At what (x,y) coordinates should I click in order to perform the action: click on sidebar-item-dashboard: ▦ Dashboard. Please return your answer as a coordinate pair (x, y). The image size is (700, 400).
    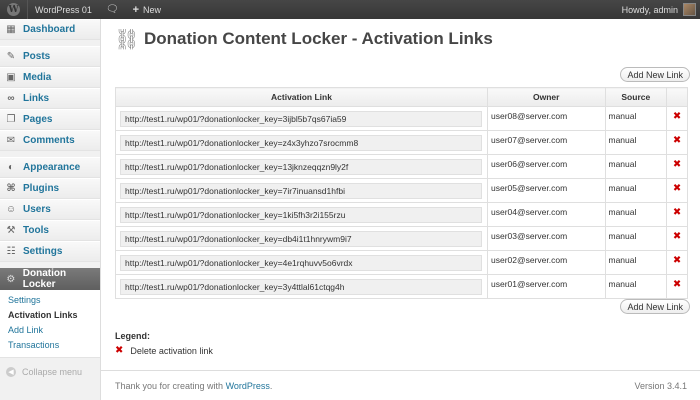
    Looking at the image, I should click on (50, 29).